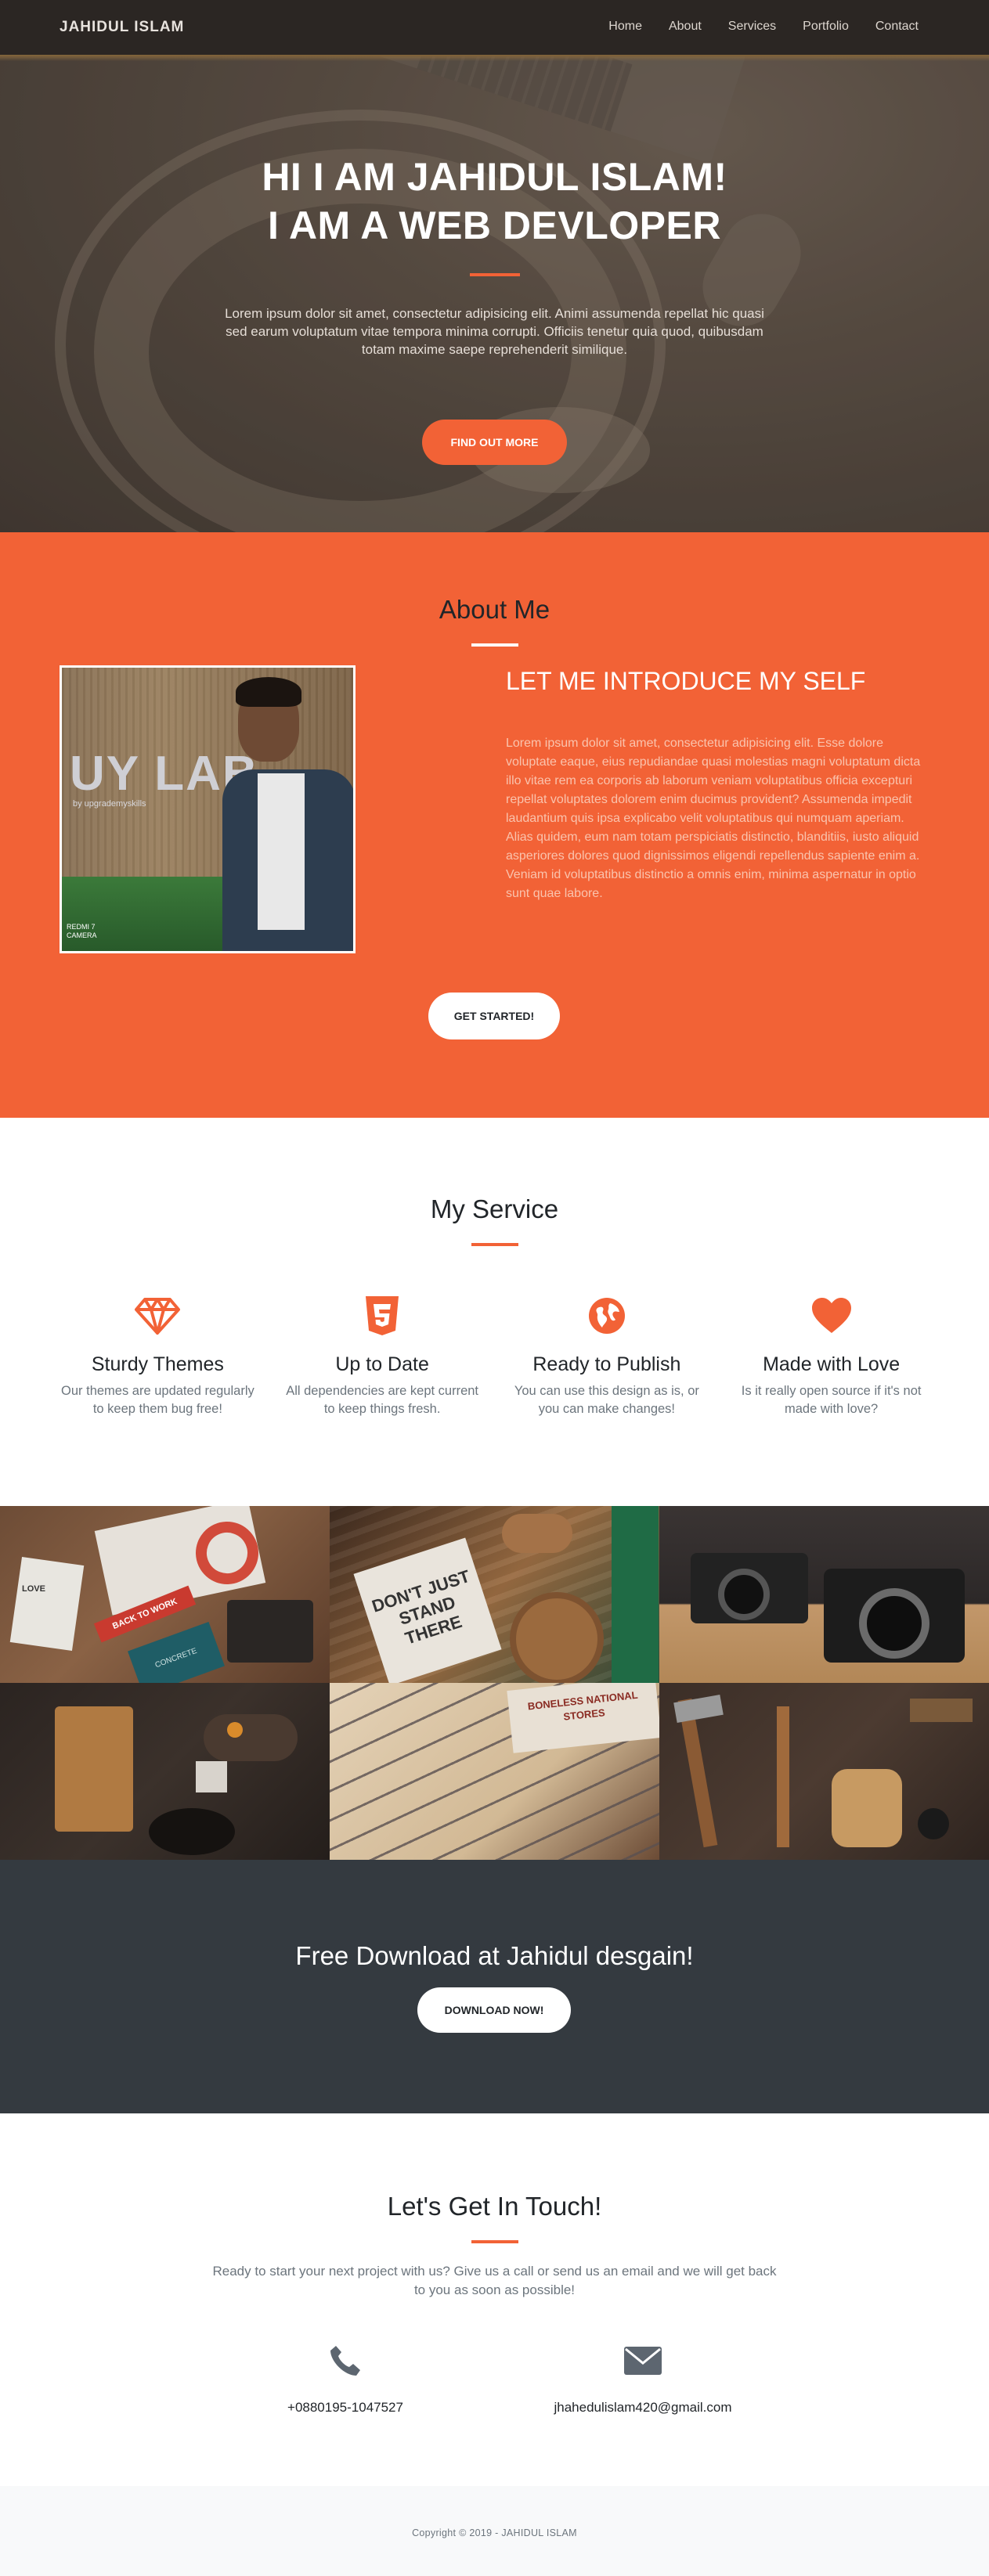 The width and height of the screenshot is (989, 2576). Describe the element at coordinates (606, 1364) in the screenshot. I see `service-item-title: Ready to Publish` at that location.